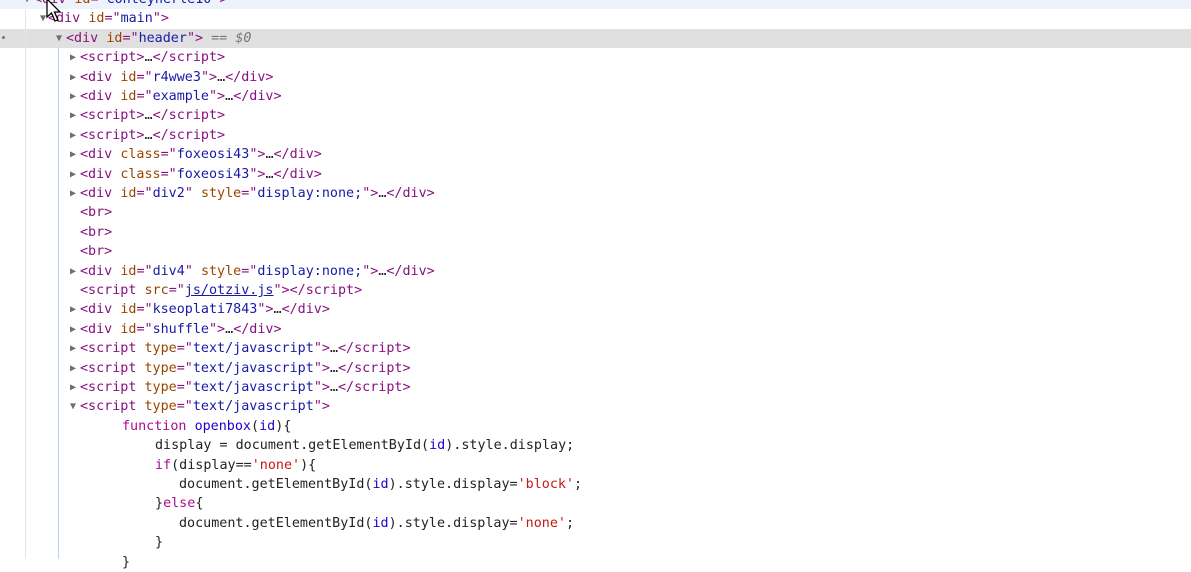 This screenshot has width=1191, height=572. Describe the element at coordinates (276, 523) in the screenshot. I see `code-token: document.getElementById(` at that location.